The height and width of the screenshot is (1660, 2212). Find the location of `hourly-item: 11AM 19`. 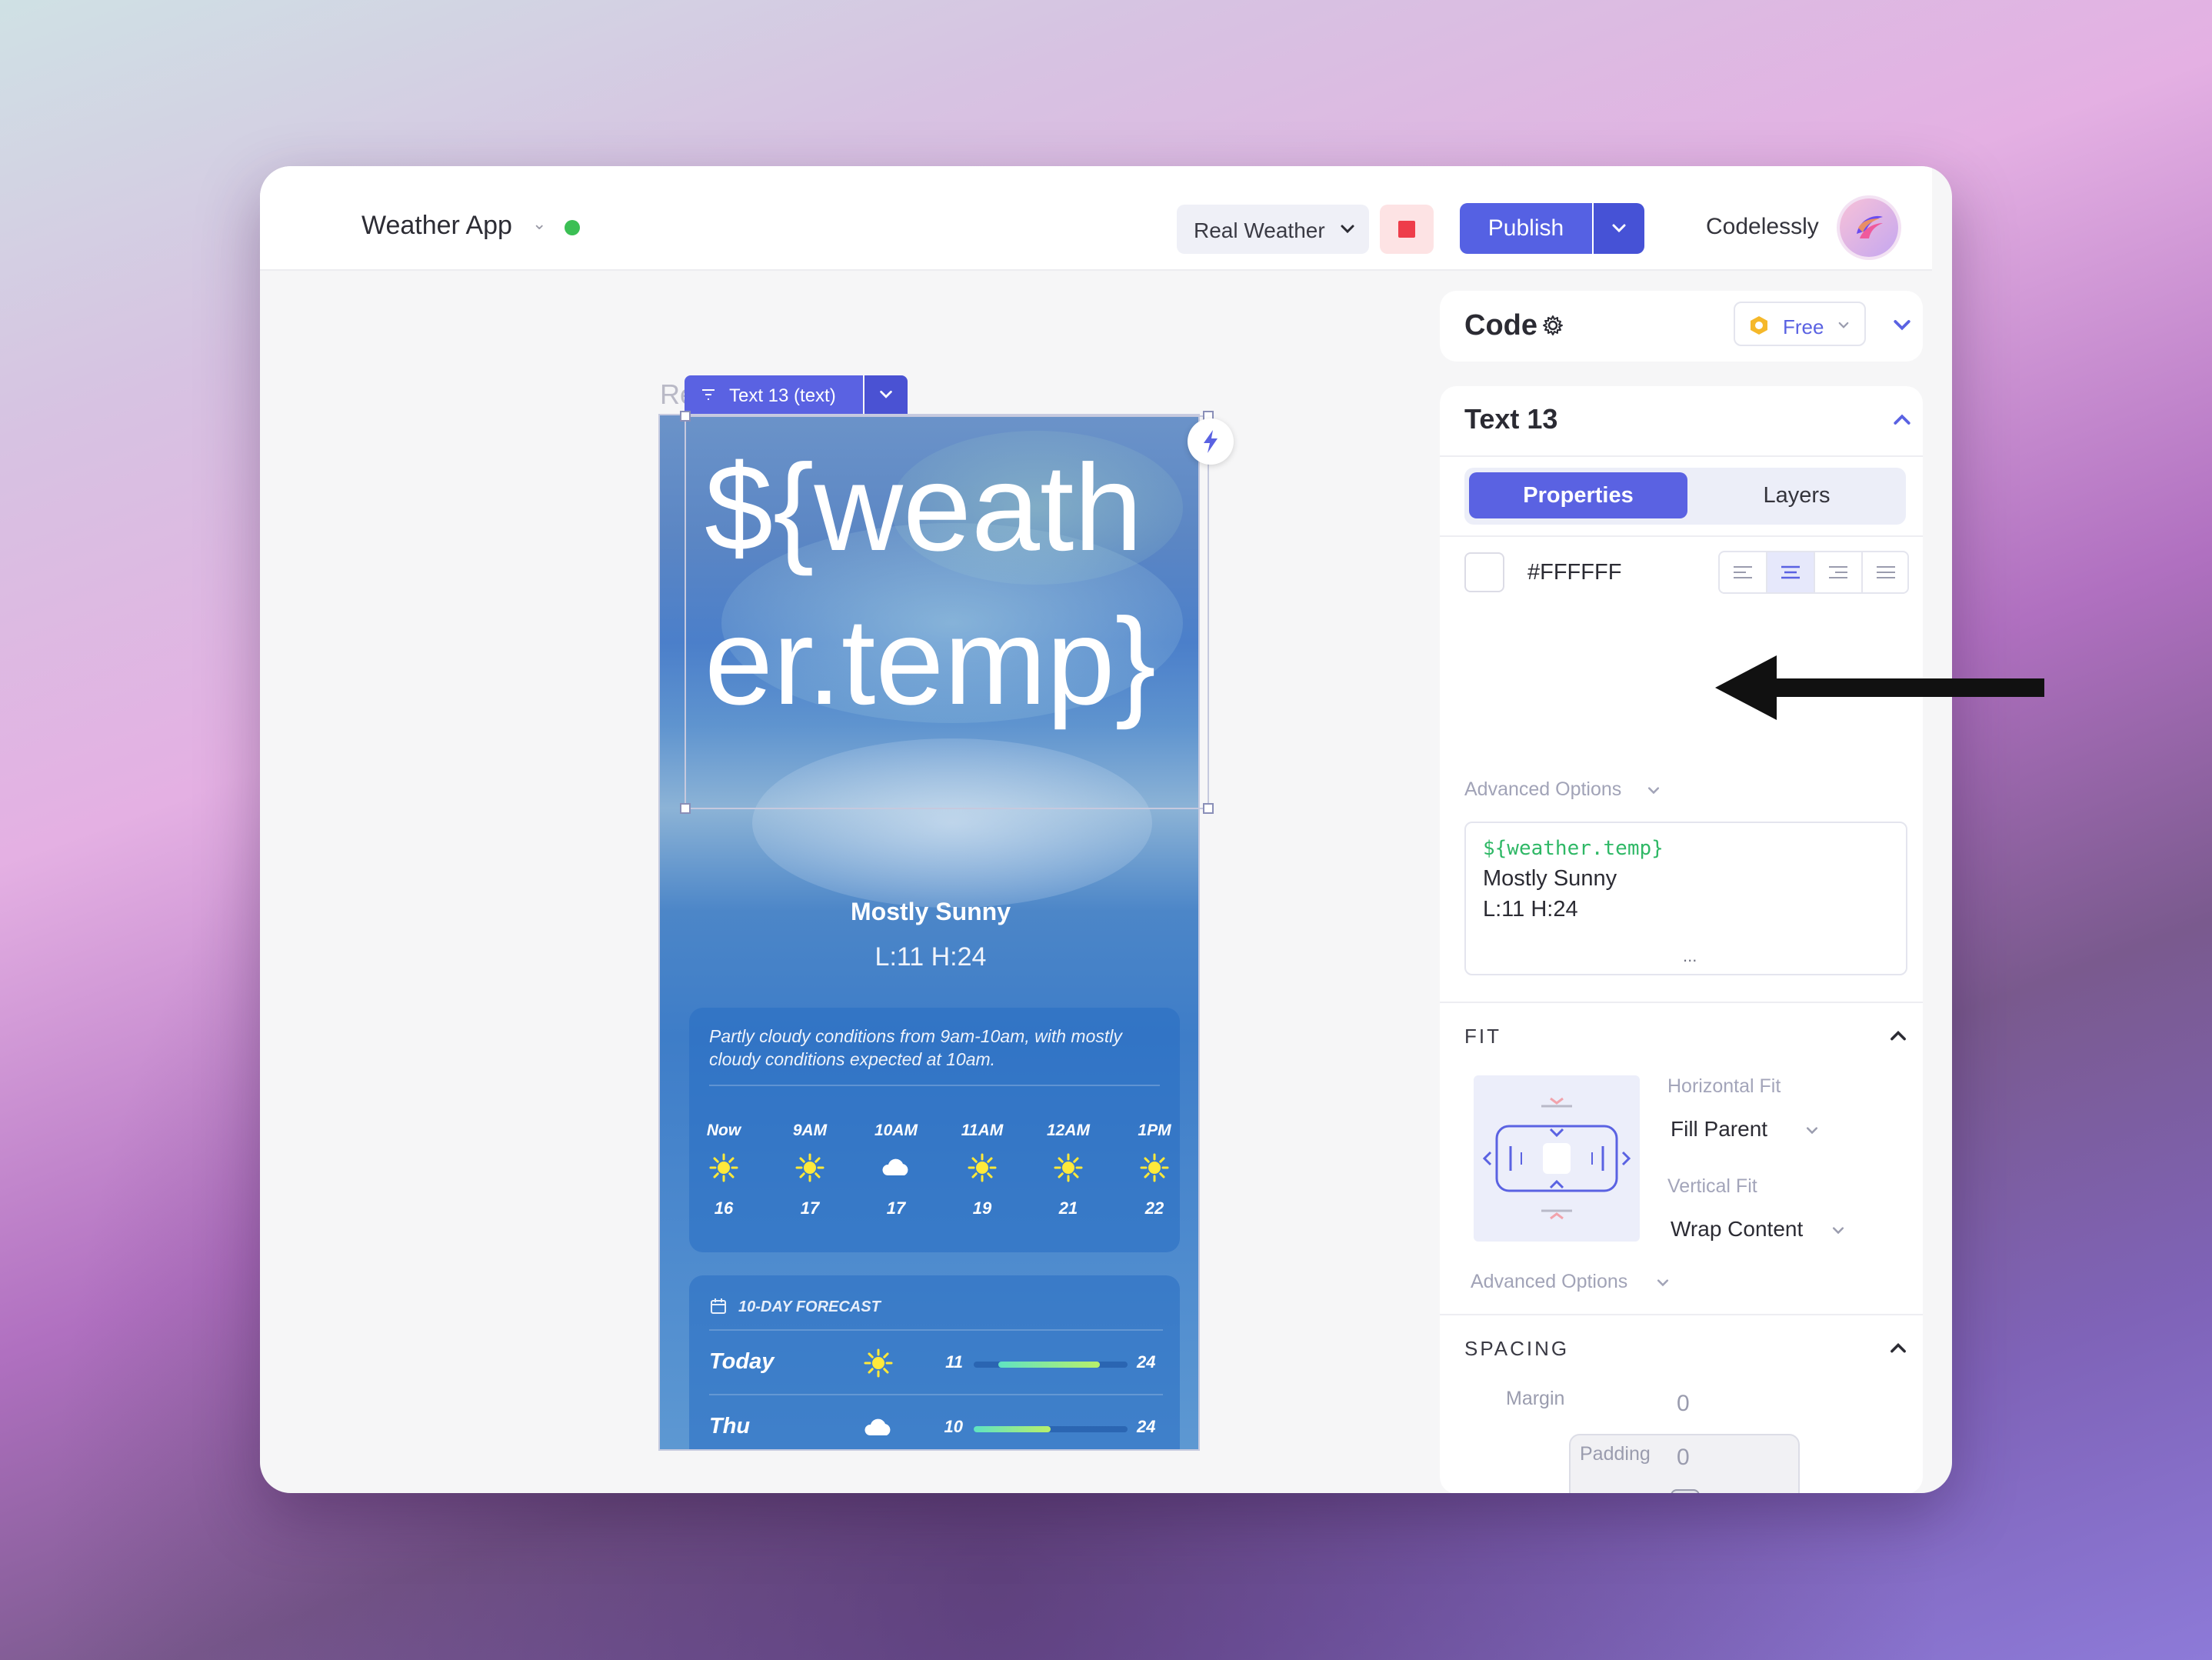

hourly-item: 11AM 19 is located at coordinates (982, 1170).